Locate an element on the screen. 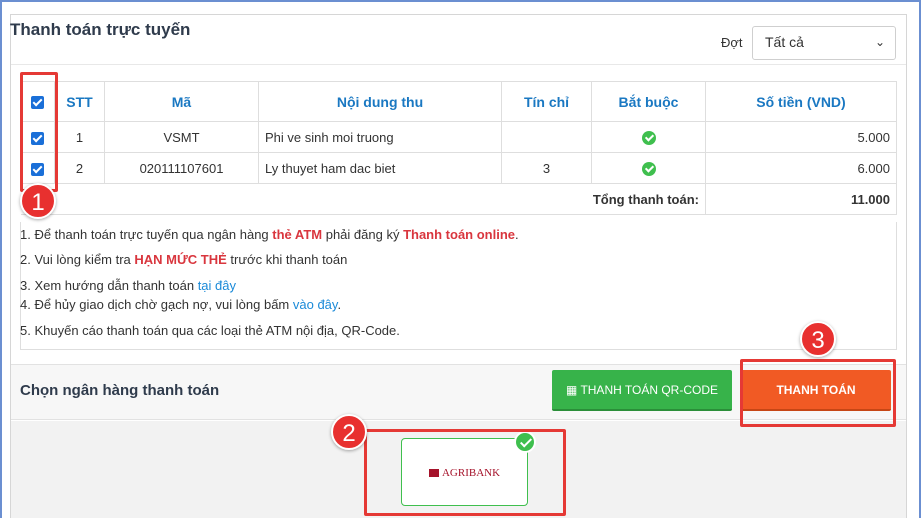 This screenshot has height=518, width=921. column-header-bat-buoc: Bắt buộc is located at coordinates (648, 101).